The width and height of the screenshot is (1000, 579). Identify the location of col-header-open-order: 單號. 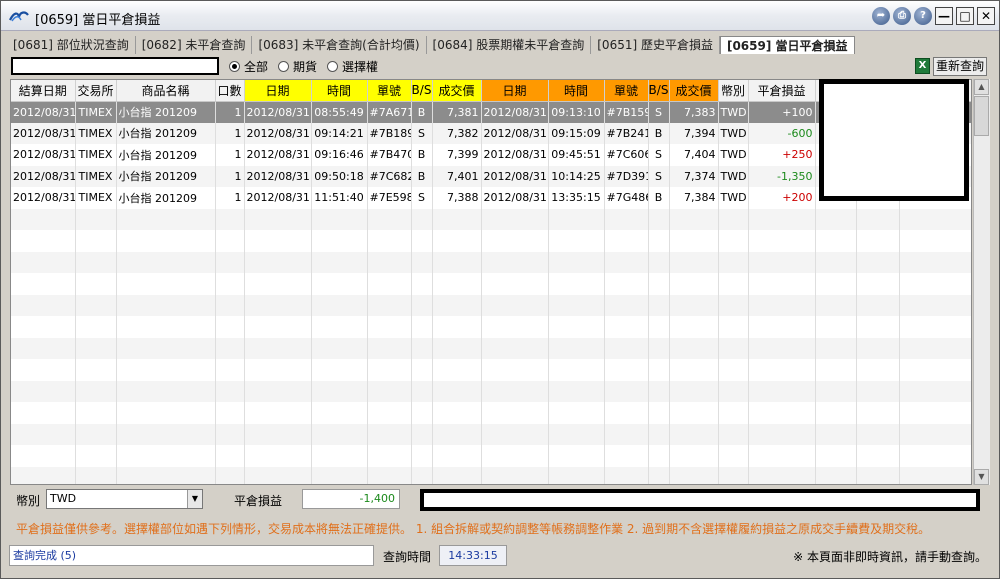
(389, 91).